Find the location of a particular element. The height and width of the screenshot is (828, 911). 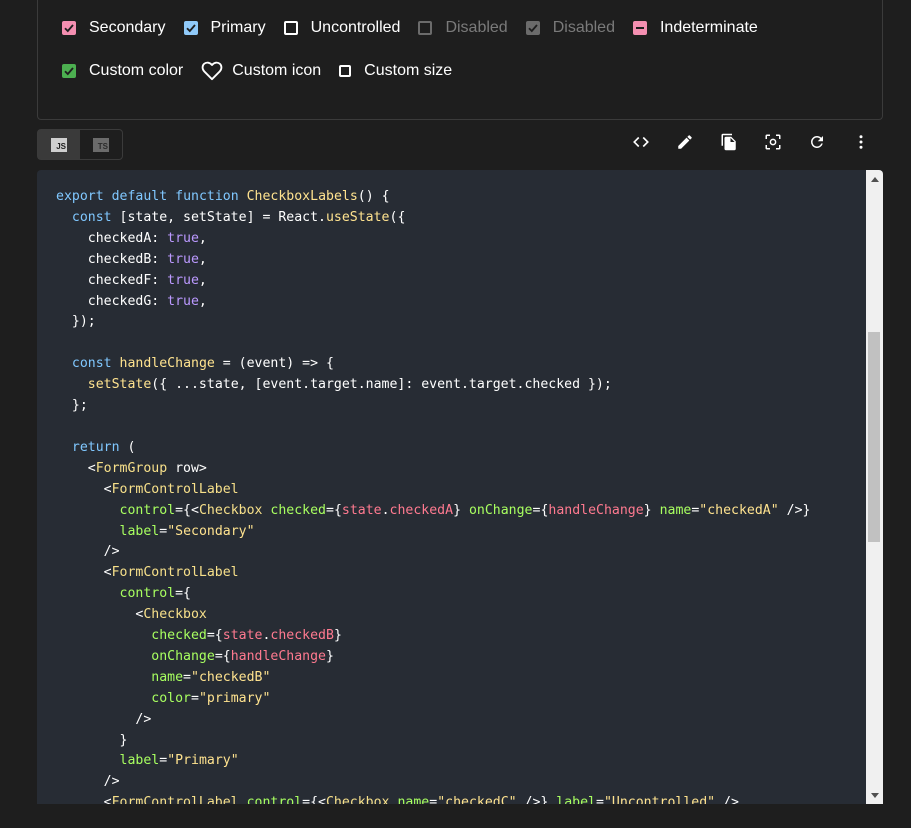

ts-icon: TS is located at coordinates (101, 144).